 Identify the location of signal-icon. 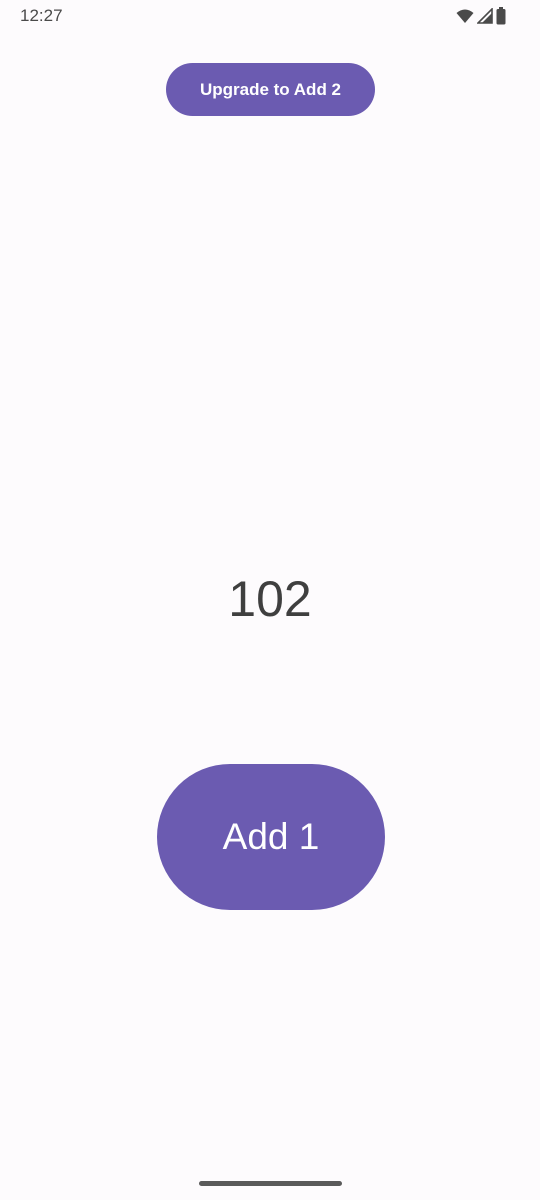
(484, 15).